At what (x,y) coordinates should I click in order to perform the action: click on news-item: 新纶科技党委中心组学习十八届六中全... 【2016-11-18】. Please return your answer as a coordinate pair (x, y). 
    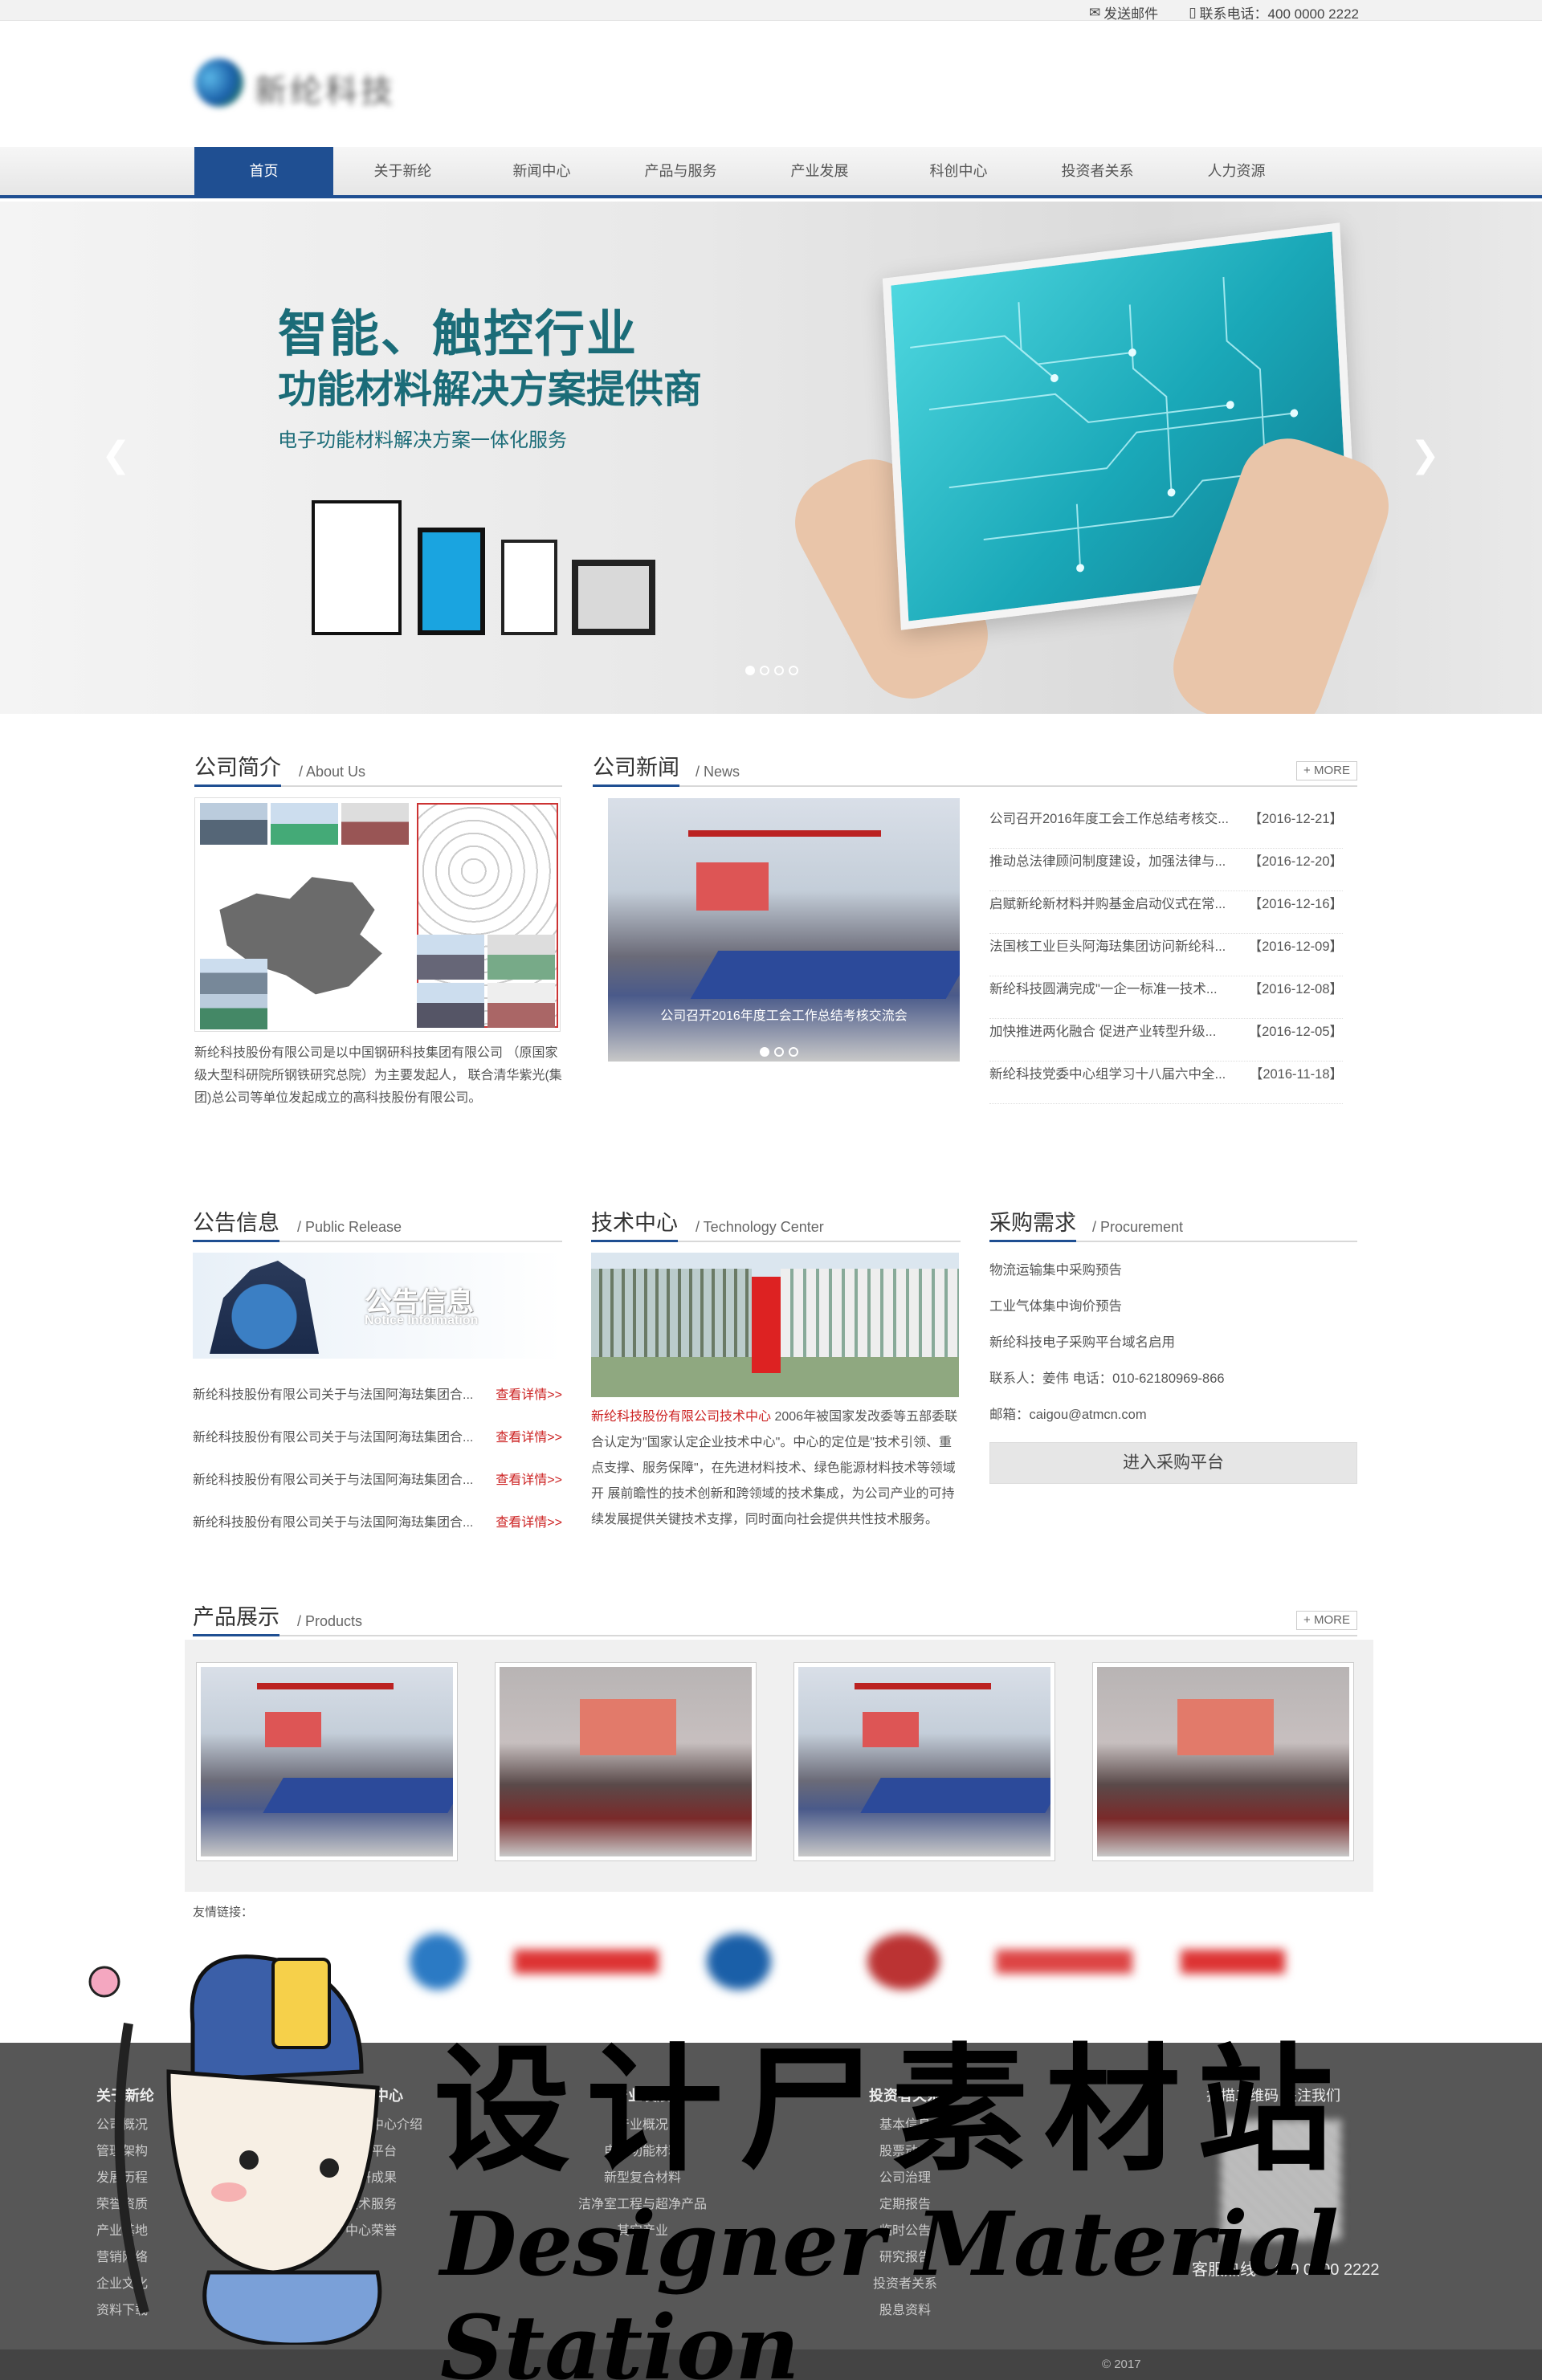
    Looking at the image, I should click on (1166, 1083).